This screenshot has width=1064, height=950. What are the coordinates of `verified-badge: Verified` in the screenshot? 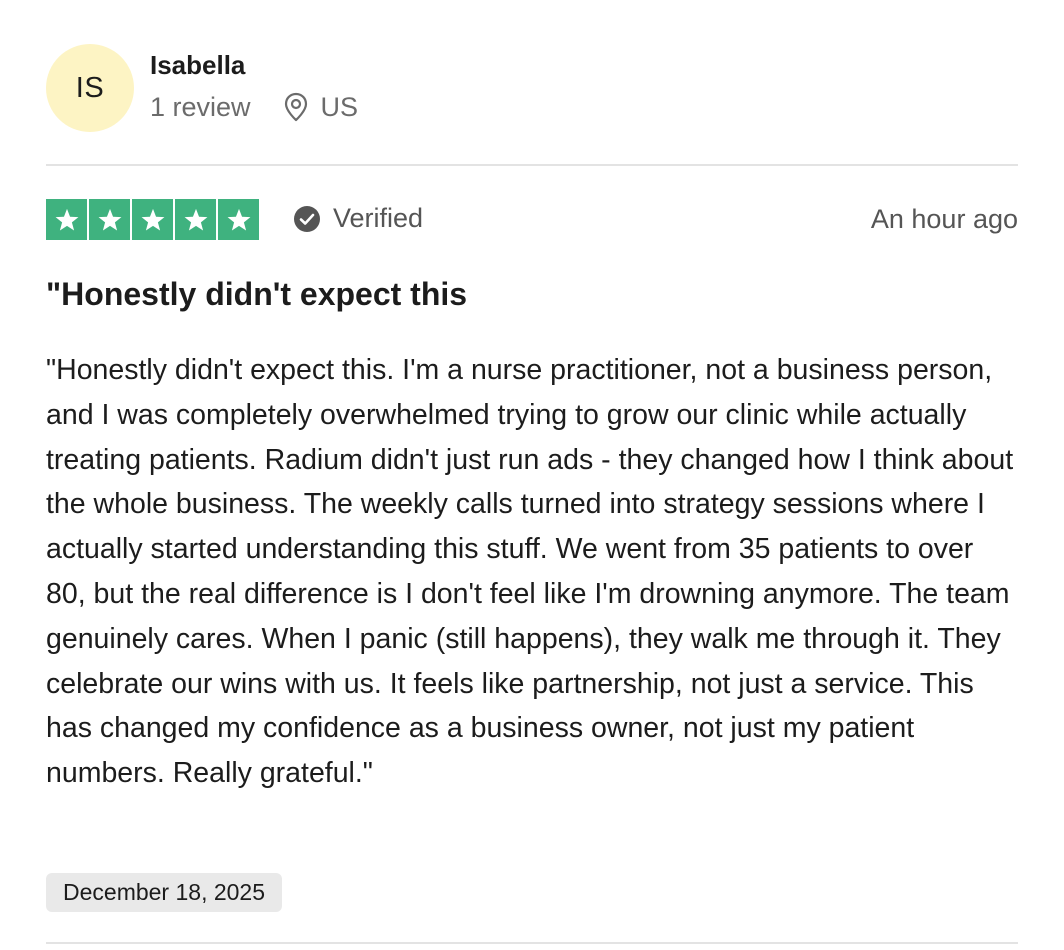 It's located at (358, 218).